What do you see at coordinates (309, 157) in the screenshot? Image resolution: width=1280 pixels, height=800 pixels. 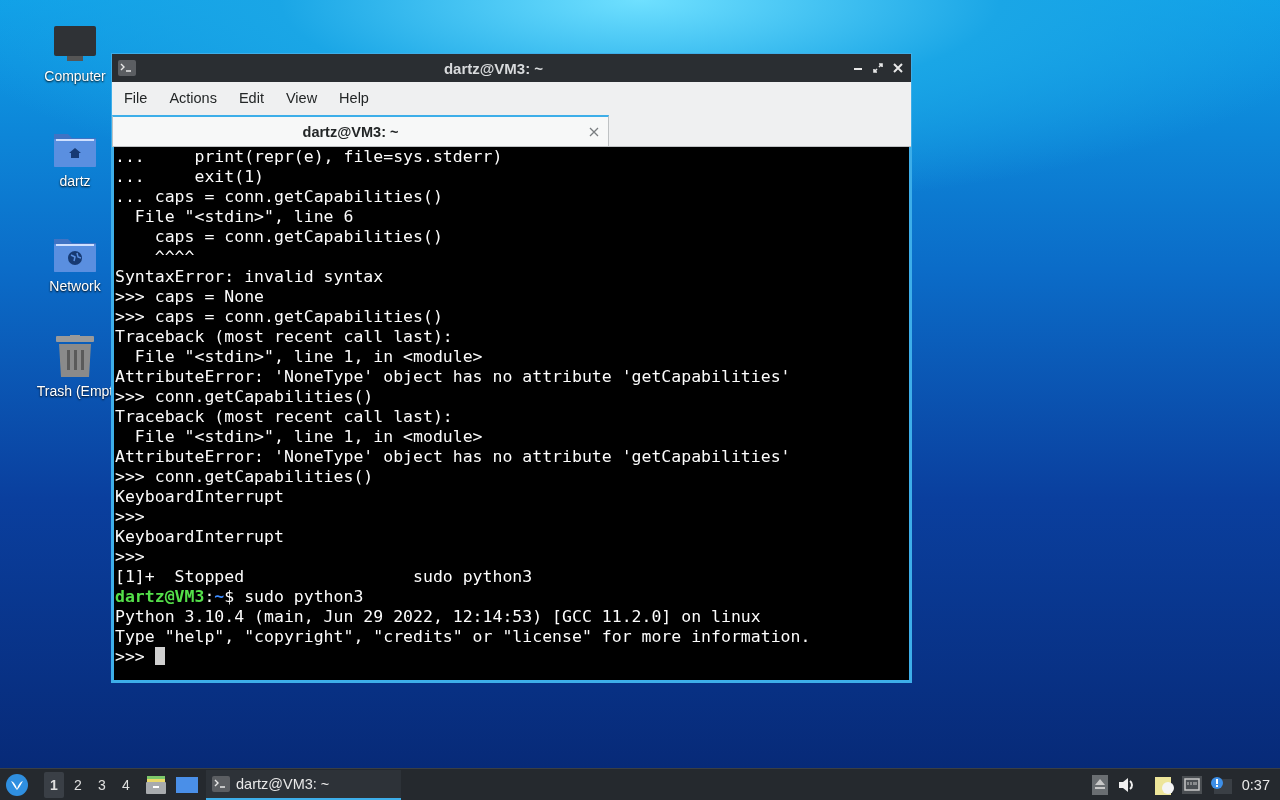 I see `terminal-line: ... print(repr(e), file=sys.stderr)` at bounding box center [309, 157].